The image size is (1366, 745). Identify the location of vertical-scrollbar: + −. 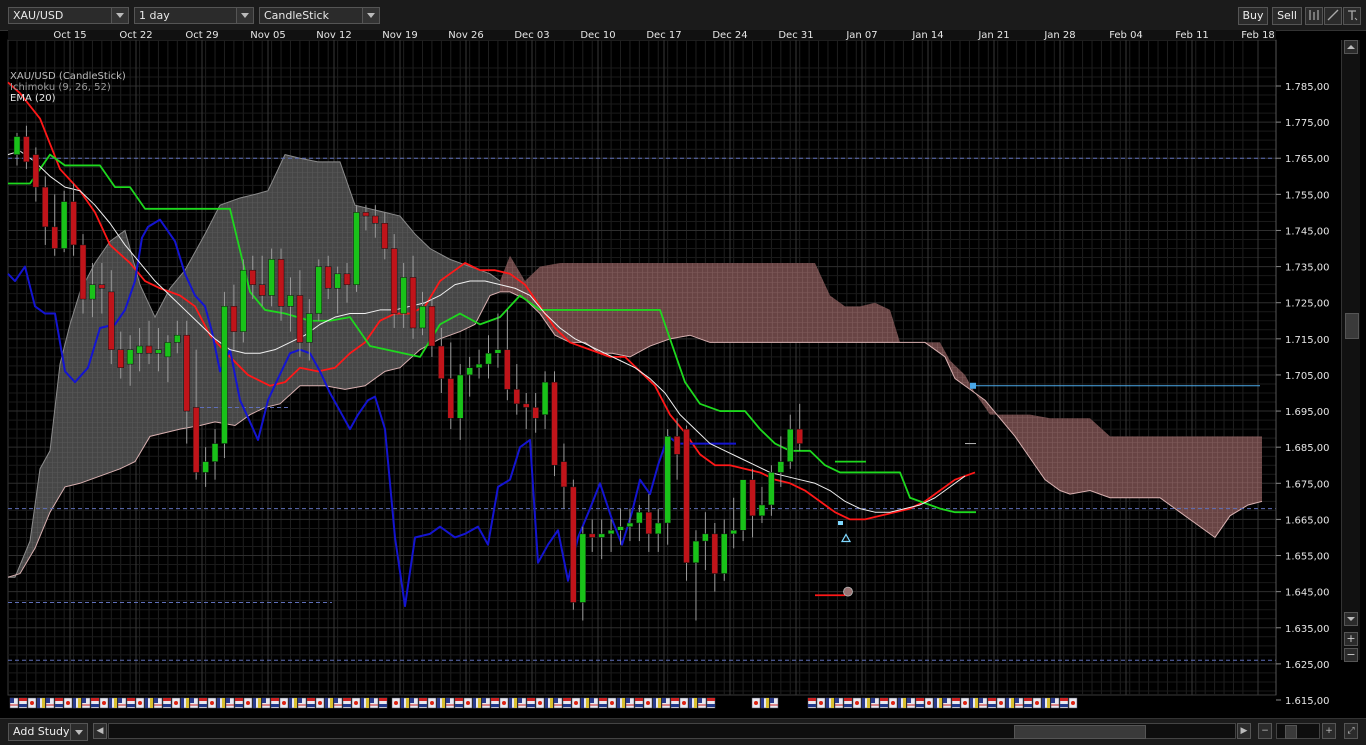
(1350, 351).